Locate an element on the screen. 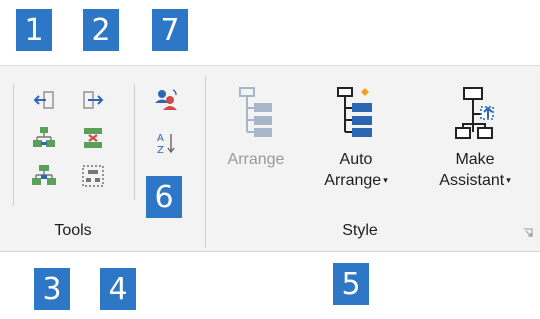 This screenshot has height=319, width=540. callout-badge: 2 is located at coordinates (101, 30).